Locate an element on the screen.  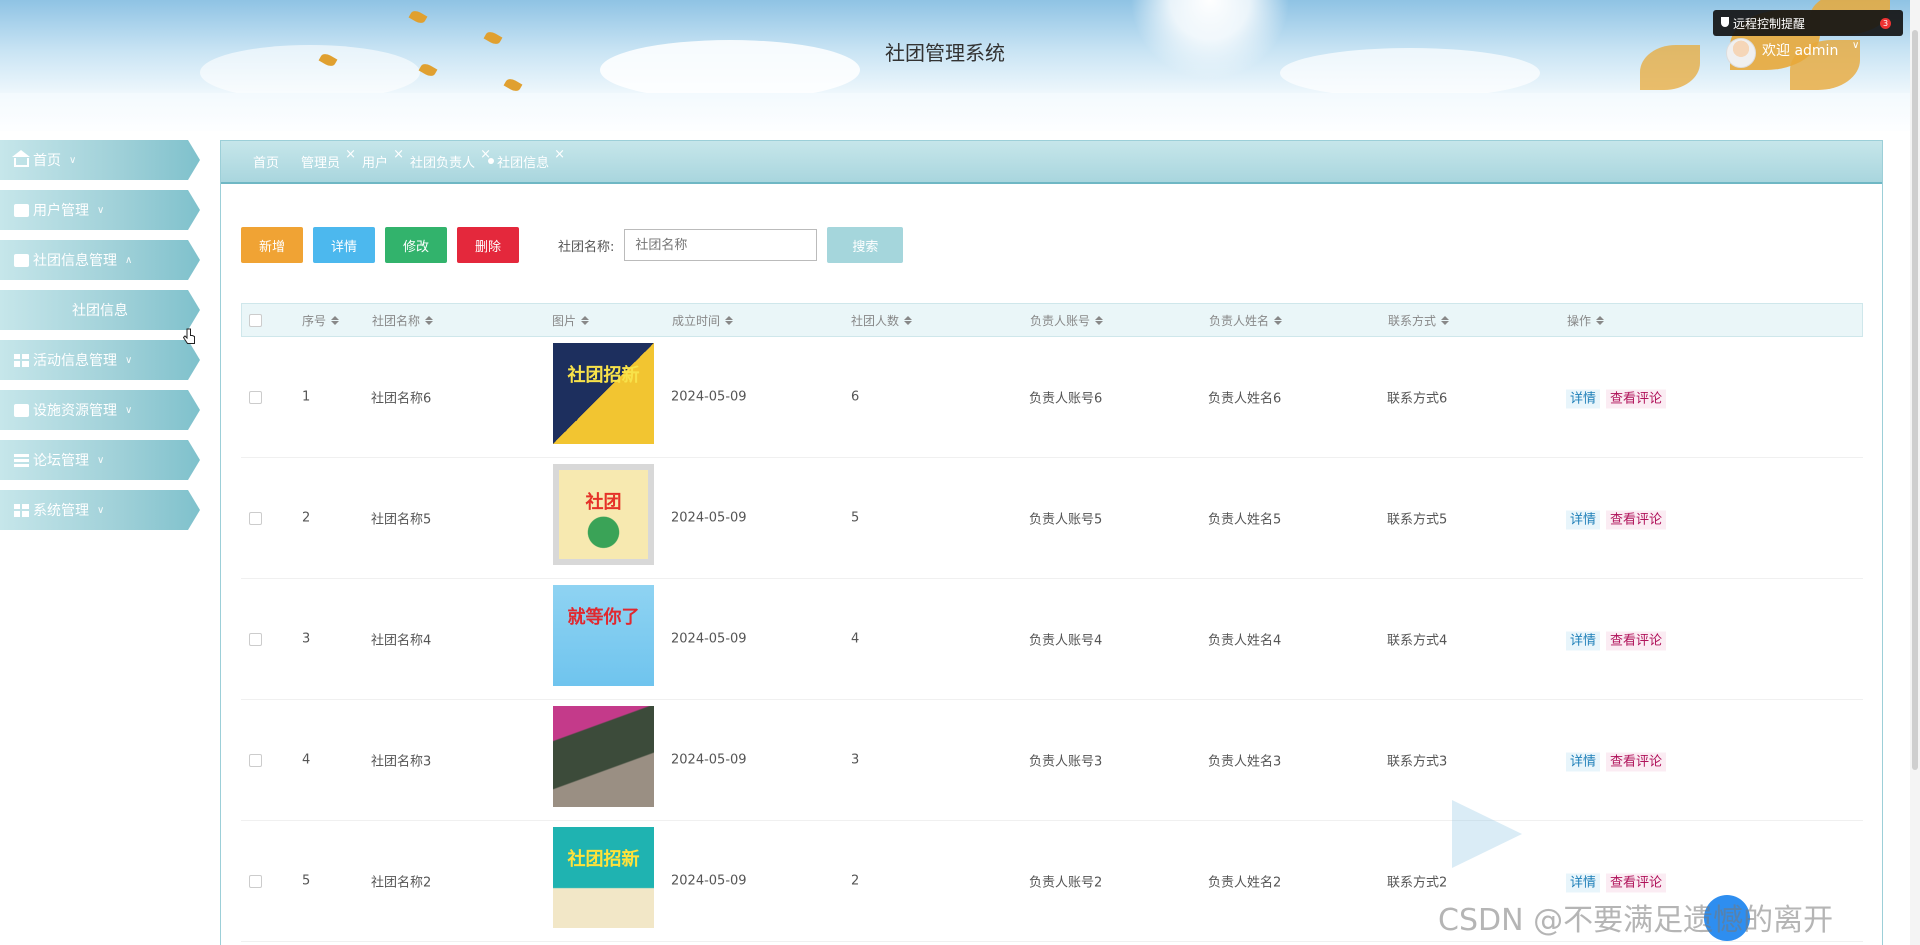
cell-name: 社团名称6 is located at coordinates (401, 399).